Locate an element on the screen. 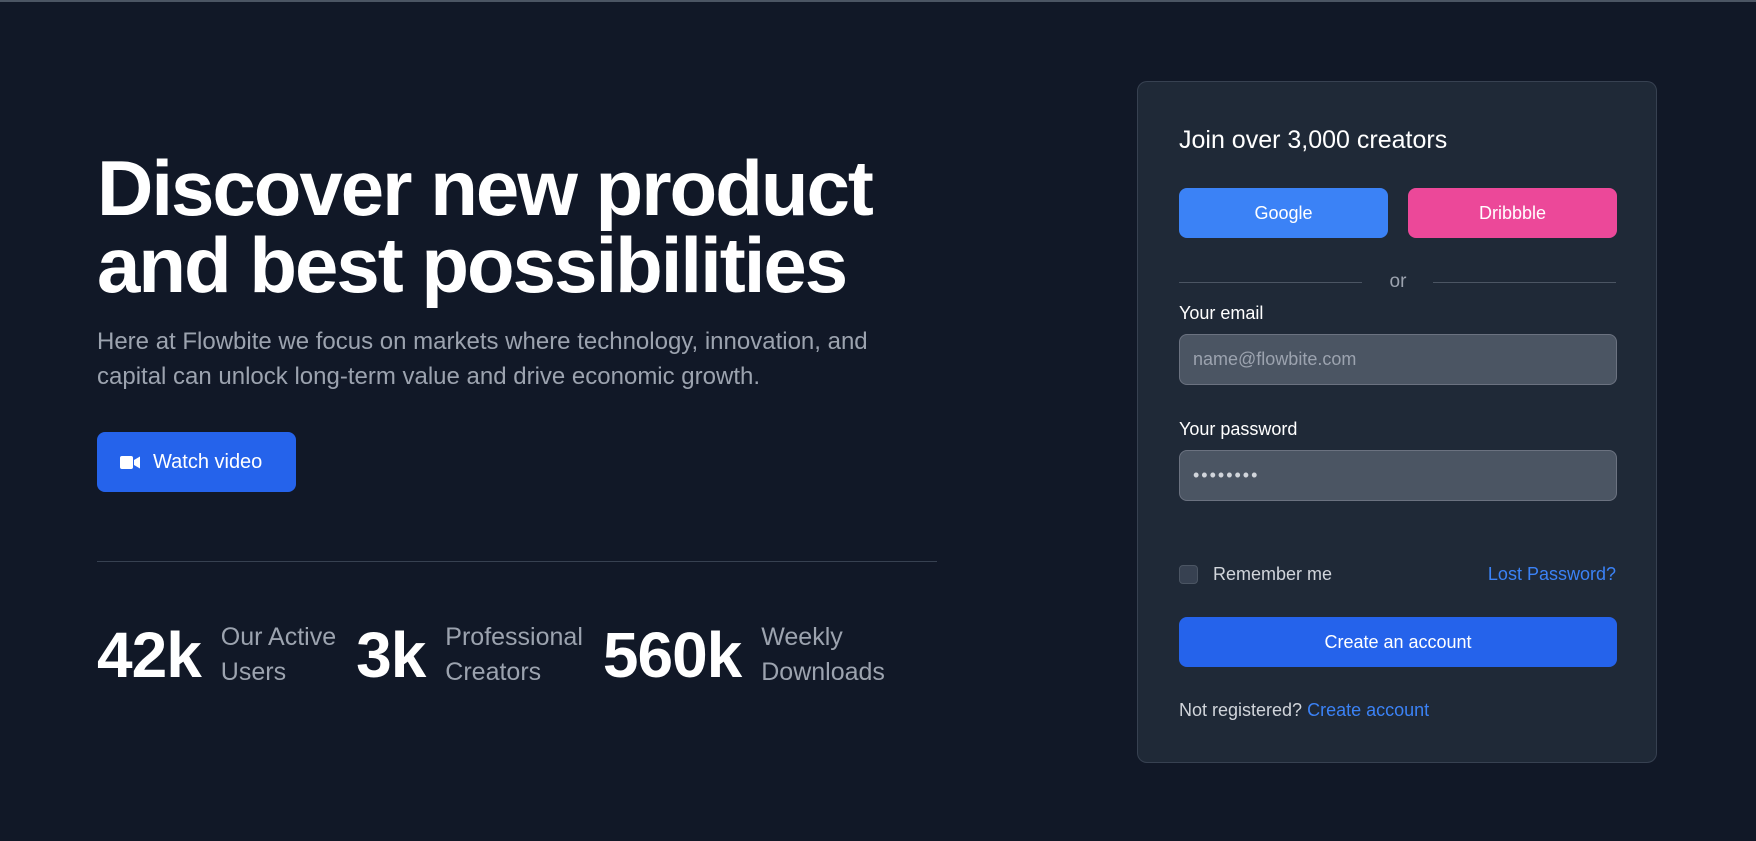  not-registered-line: Not registered? Create account is located at coordinates (1304, 710).